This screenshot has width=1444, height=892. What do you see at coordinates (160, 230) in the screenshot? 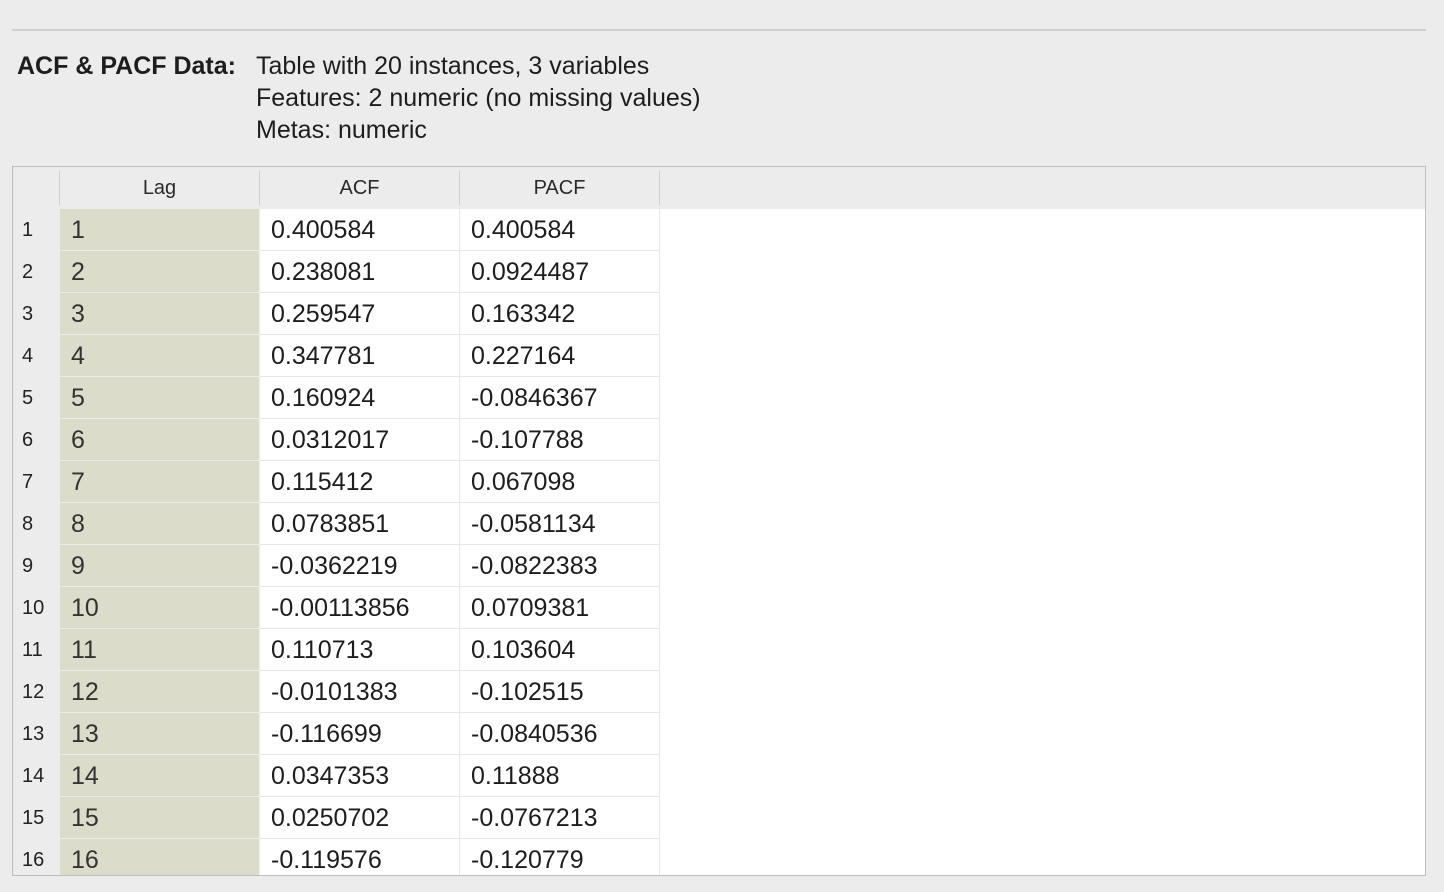
I see `lag-cell: 1` at bounding box center [160, 230].